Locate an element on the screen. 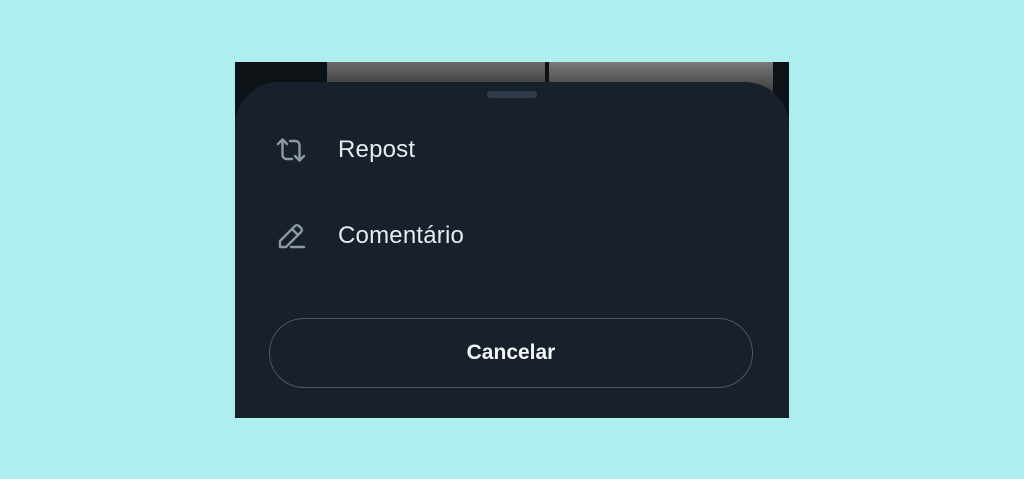  comment-option: Comentário is located at coordinates (512, 236).